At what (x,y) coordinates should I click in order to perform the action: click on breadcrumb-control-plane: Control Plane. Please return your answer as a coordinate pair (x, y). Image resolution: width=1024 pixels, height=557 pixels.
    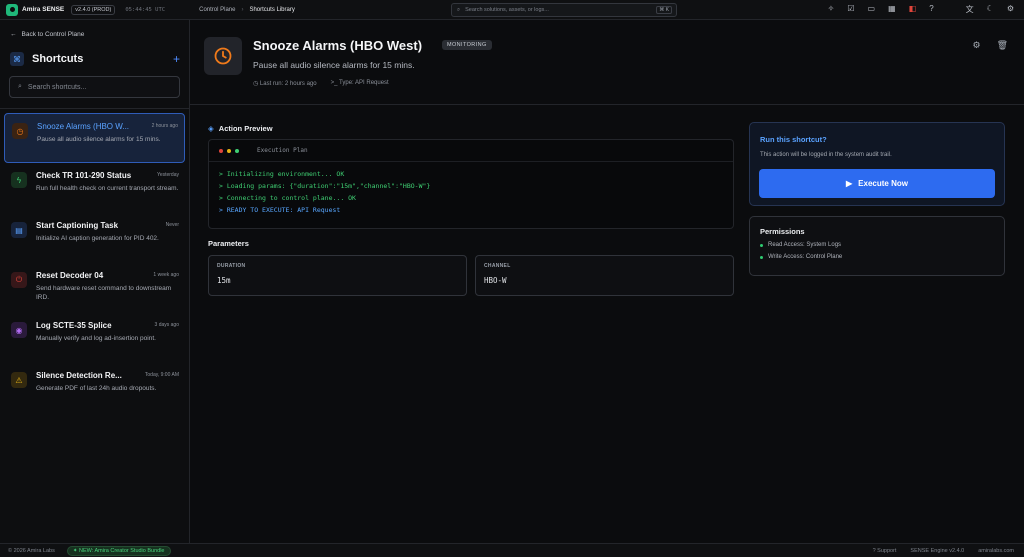
    Looking at the image, I should click on (217, 10).